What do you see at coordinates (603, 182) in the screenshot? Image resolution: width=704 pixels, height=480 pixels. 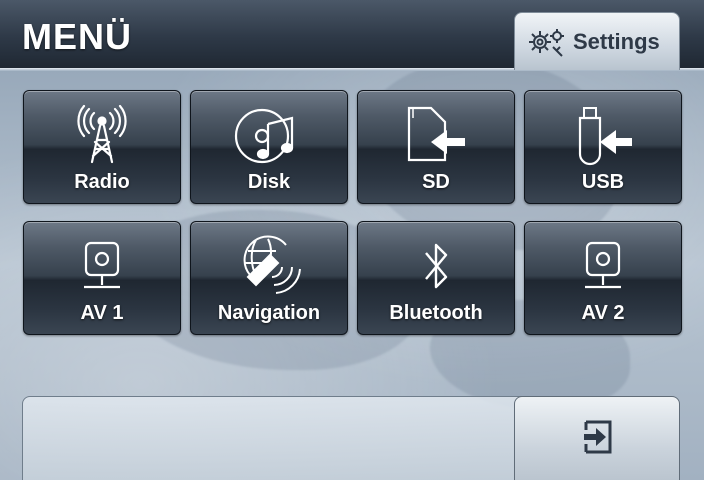 I see `usb-label: USB` at bounding box center [603, 182].